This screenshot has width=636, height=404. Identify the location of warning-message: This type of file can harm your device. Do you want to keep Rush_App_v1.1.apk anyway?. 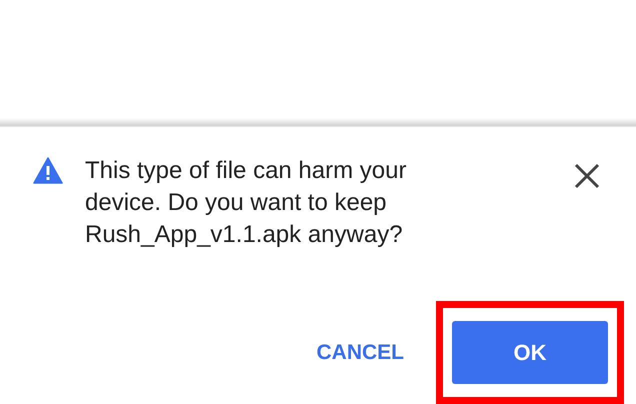
(246, 203).